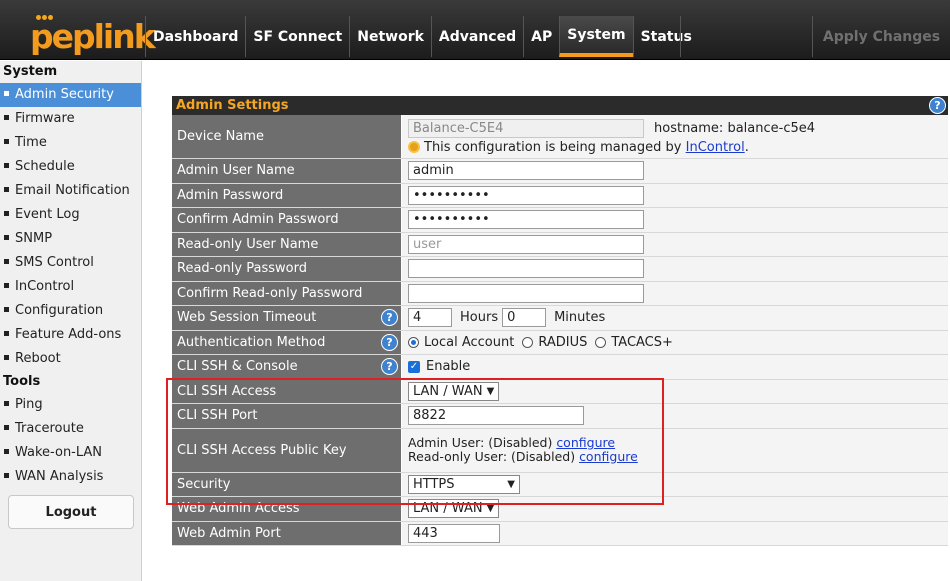 Image resolution: width=950 pixels, height=581 pixels. I want to click on configure-readonly-key-link: configure, so click(608, 456).